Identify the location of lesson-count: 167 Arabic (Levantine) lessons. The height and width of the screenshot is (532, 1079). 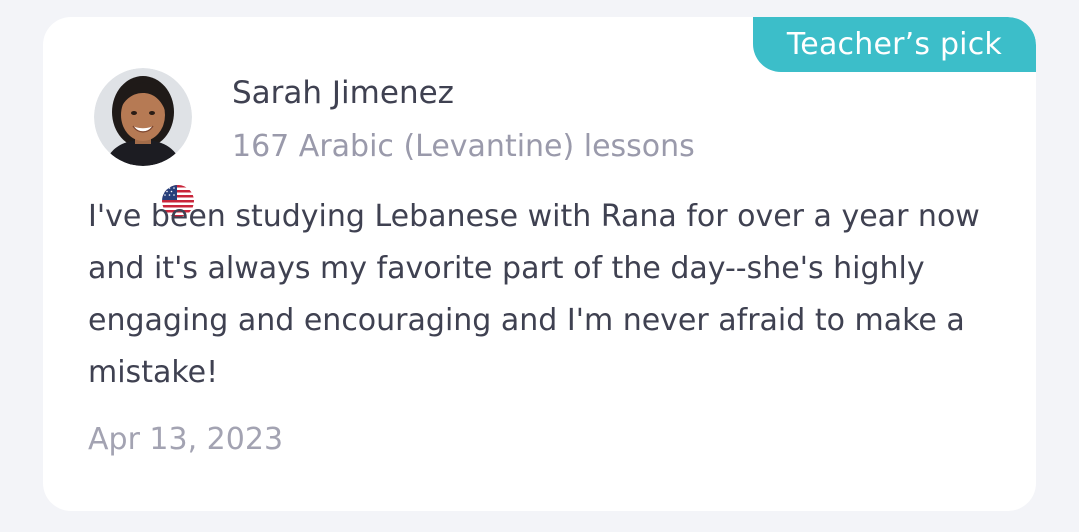
(463, 146).